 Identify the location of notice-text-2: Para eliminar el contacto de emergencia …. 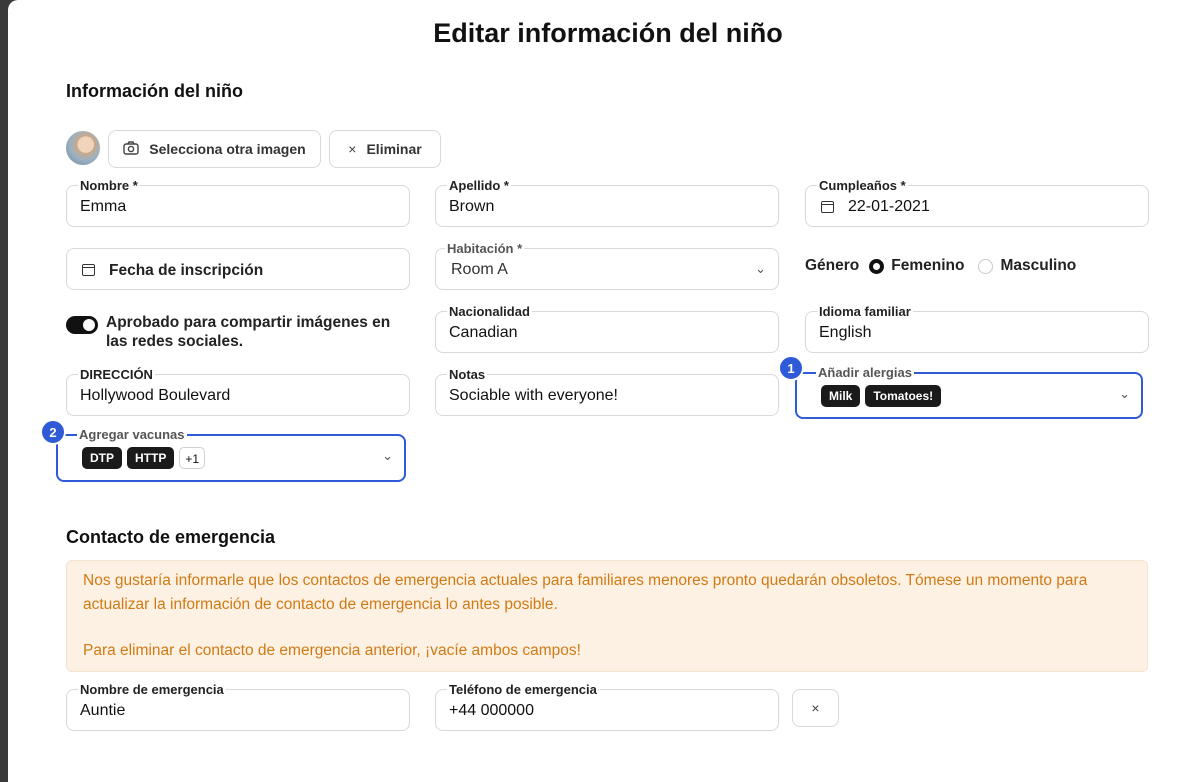
(332, 650).